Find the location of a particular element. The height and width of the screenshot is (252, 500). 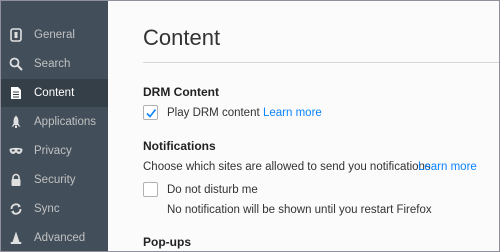

notifications-heading: Notifications is located at coordinates (179, 146).